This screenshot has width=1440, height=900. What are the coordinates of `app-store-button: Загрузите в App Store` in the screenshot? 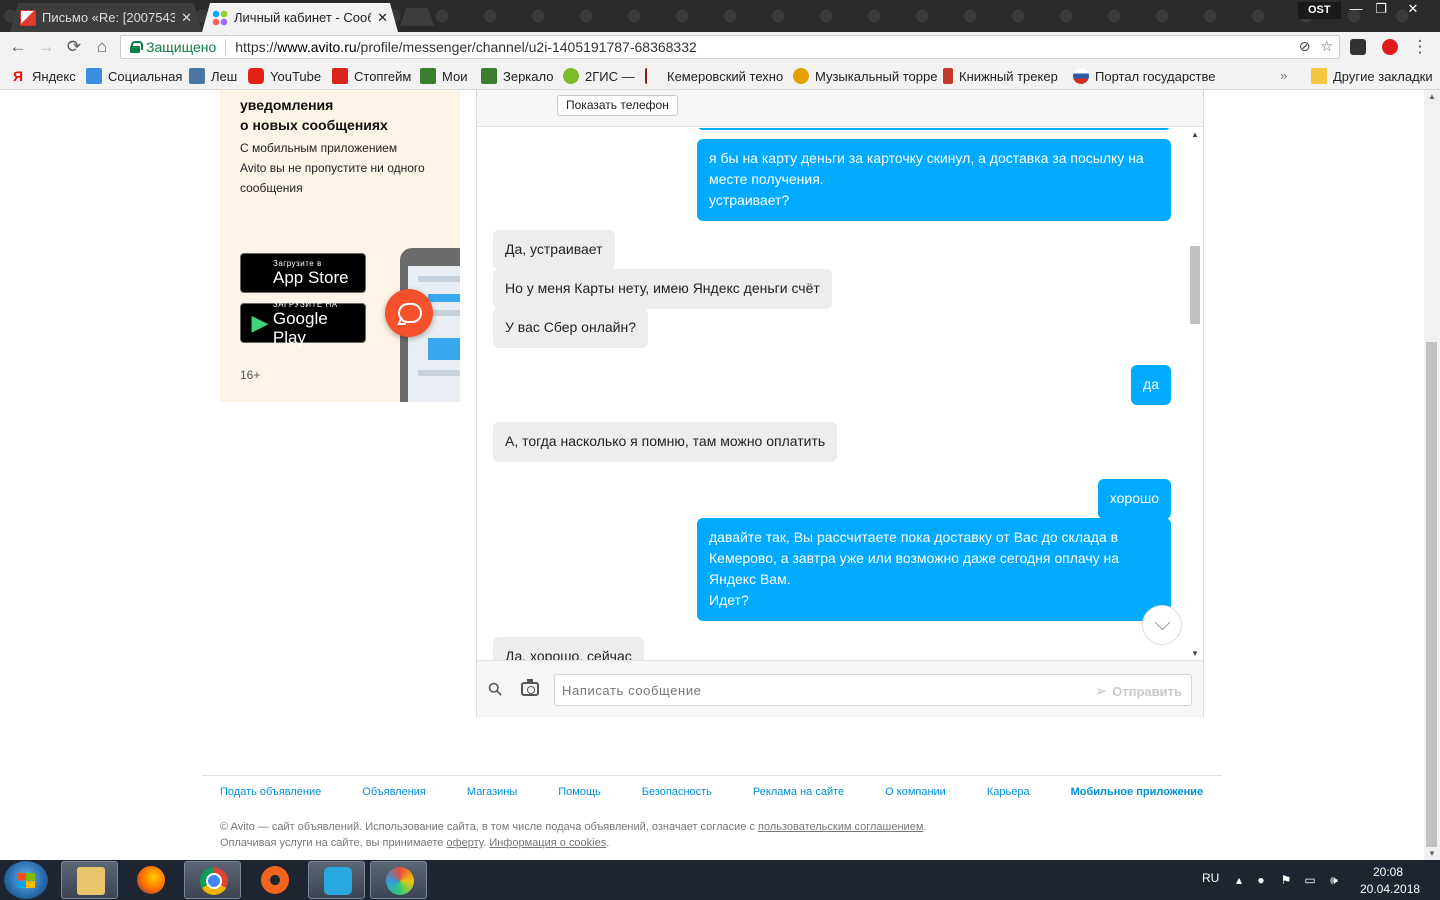 It's located at (303, 273).